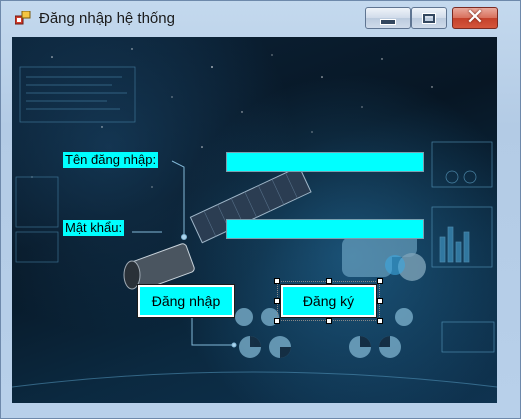 The width and height of the screenshot is (521, 419). What do you see at coordinates (277, 281) in the screenshot?
I see `resize-handle-nw` at bounding box center [277, 281].